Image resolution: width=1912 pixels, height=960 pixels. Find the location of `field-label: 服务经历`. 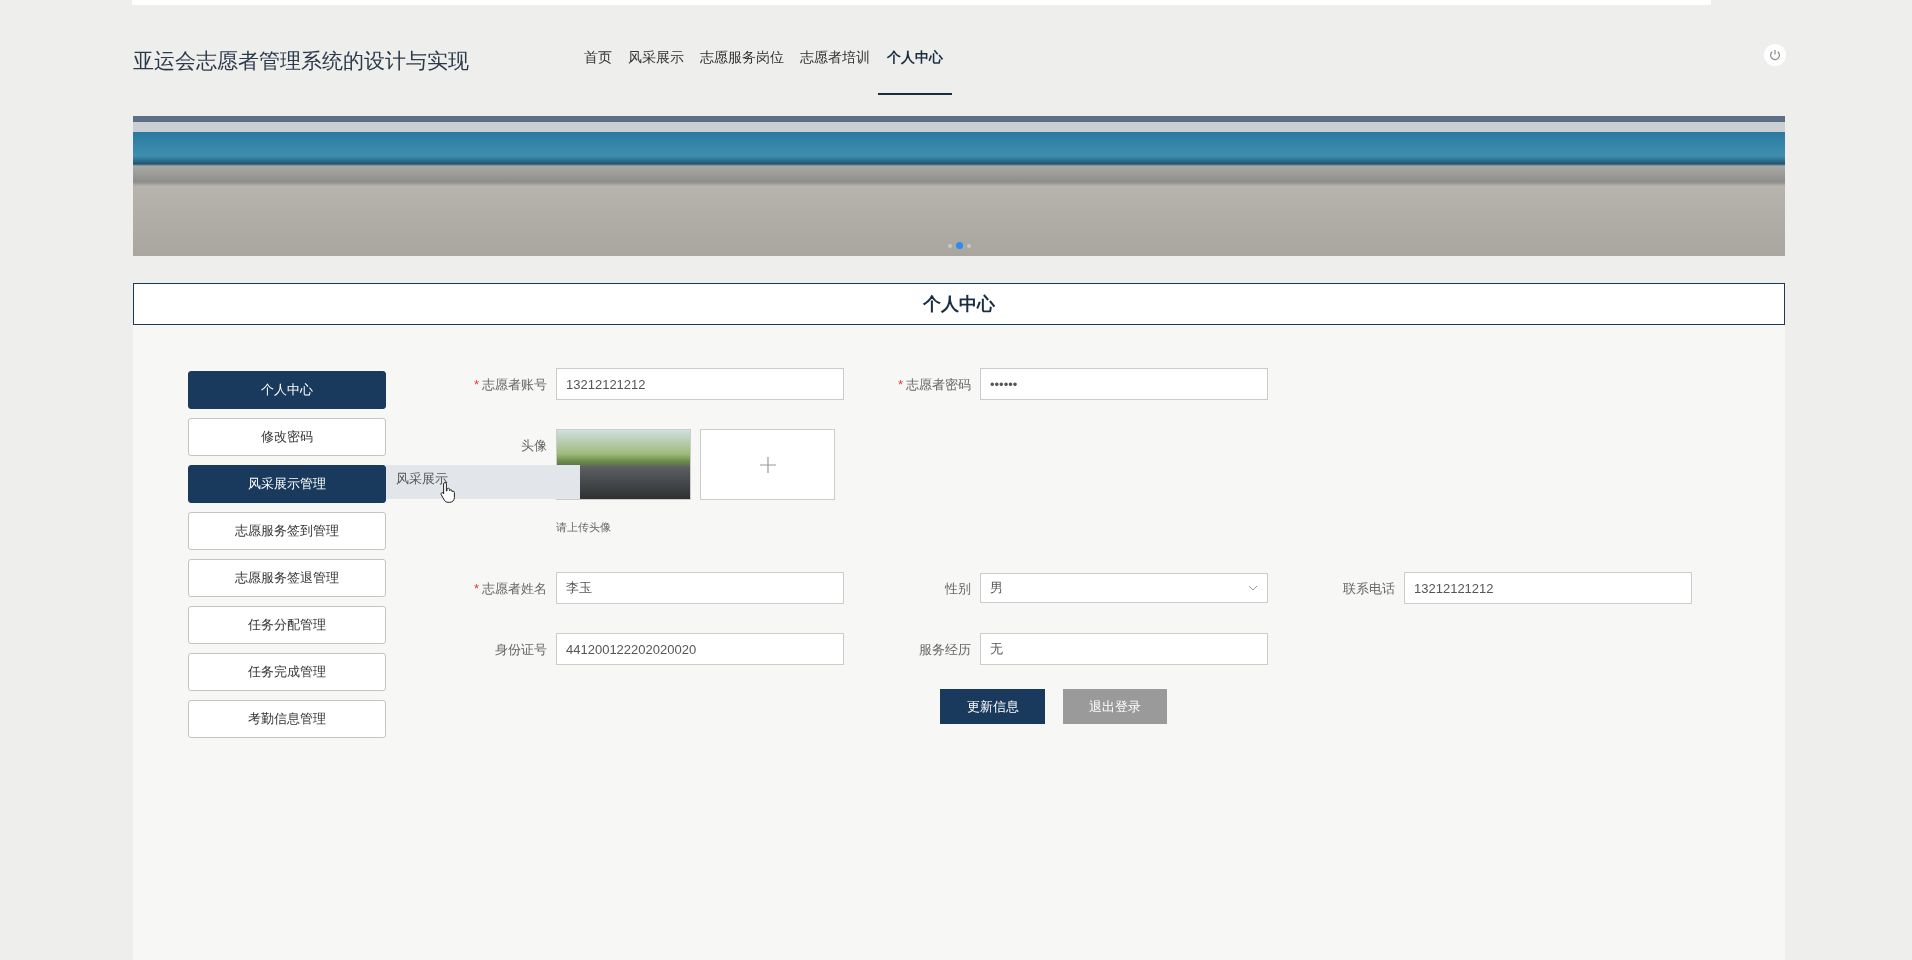

field-label: 服务经历 is located at coordinates (945, 649).